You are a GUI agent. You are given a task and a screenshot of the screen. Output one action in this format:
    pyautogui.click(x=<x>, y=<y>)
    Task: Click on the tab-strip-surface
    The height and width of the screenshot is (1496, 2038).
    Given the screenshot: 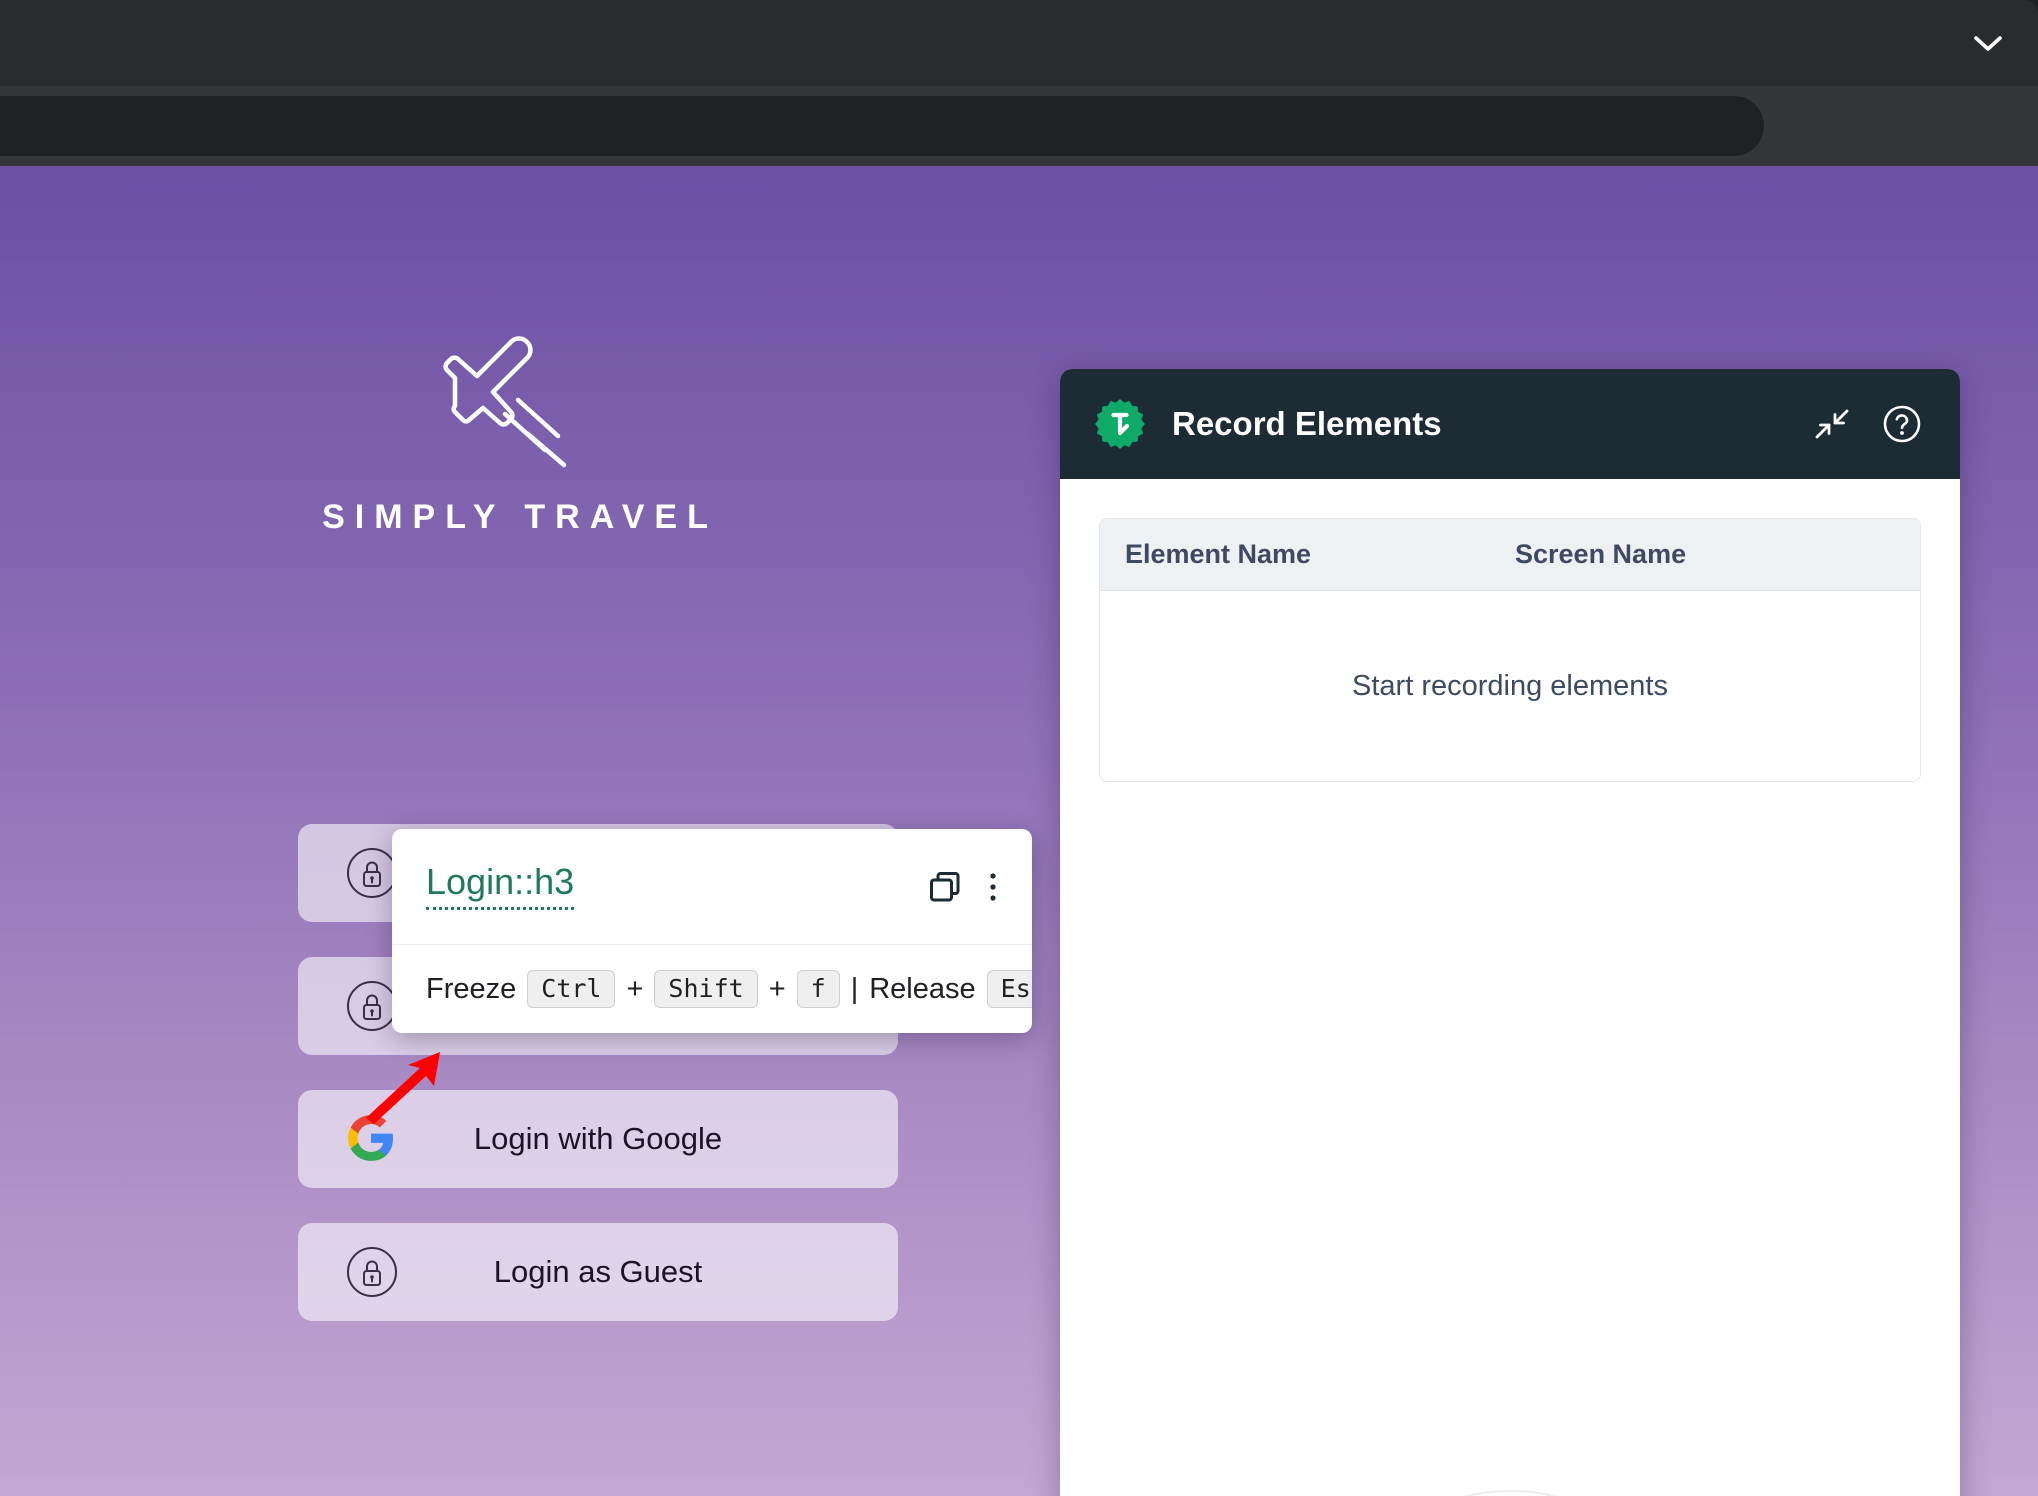 What is the action you would take?
    pyautogui.click(x=1019, y=43)
    